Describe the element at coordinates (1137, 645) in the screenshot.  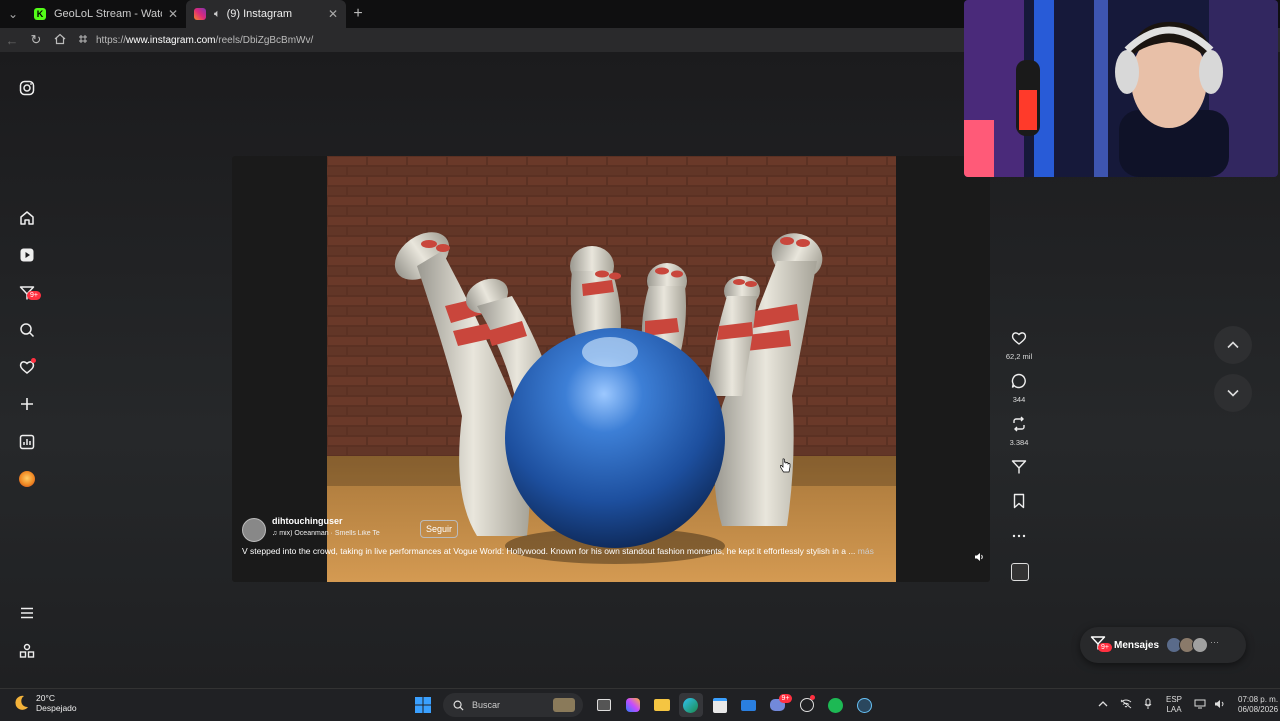
I see `messages-label: Mensajes` at that location.